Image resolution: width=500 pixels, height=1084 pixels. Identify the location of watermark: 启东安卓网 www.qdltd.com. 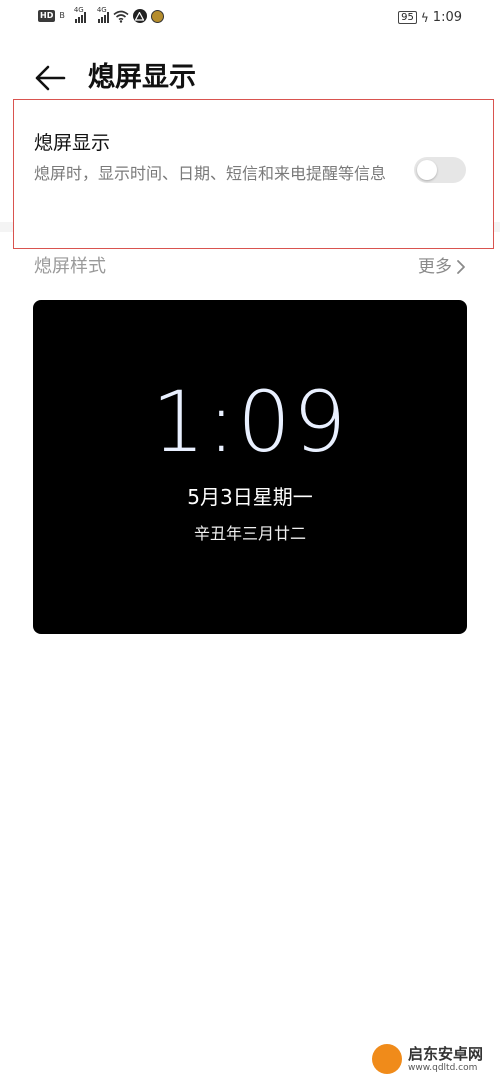
(427, 1059).